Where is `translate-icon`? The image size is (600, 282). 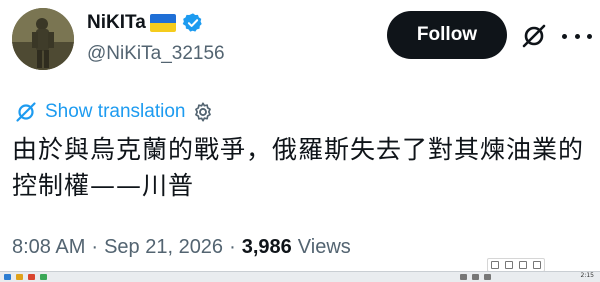
translate-icon is located at coordinates (26, 112).